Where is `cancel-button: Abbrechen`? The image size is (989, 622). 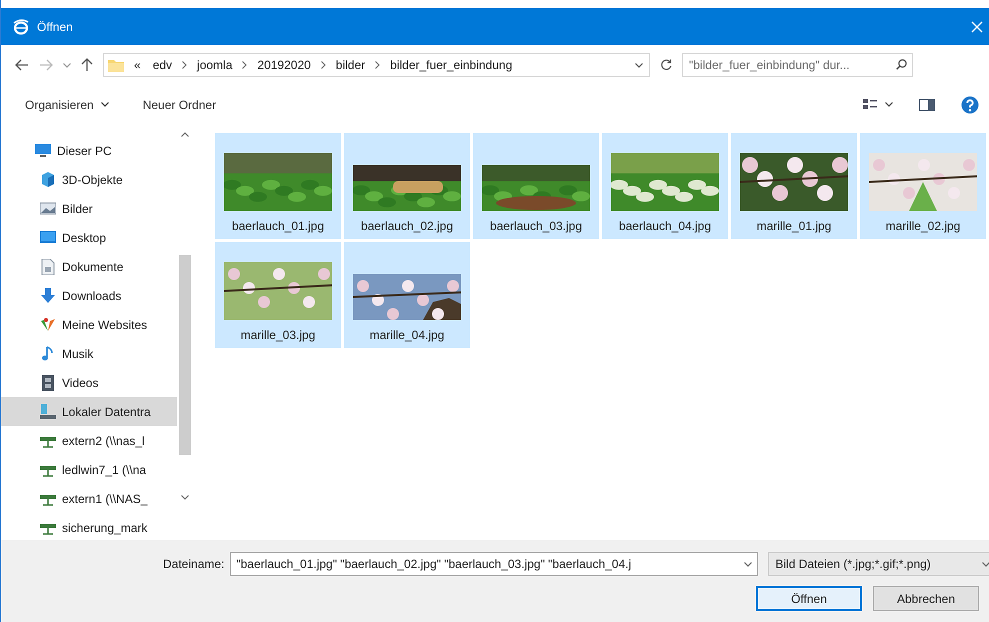
cancel-button: Abbrechen is located at coordinates (926, 598).